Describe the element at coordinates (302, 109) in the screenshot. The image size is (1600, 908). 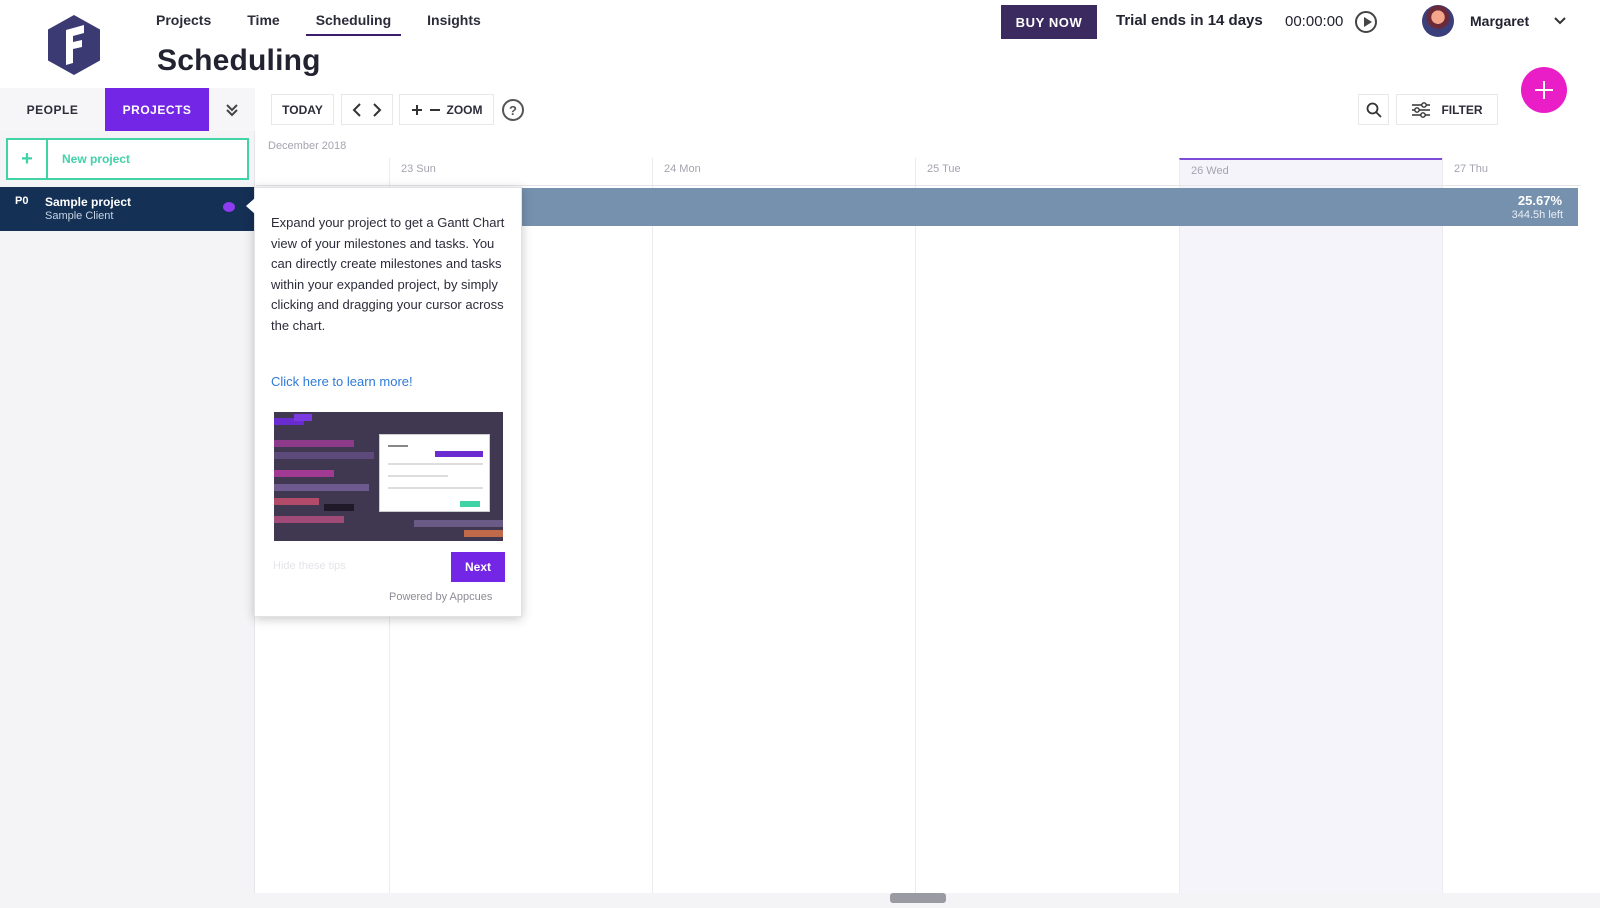
I see `today-button: TODAY` at that location.